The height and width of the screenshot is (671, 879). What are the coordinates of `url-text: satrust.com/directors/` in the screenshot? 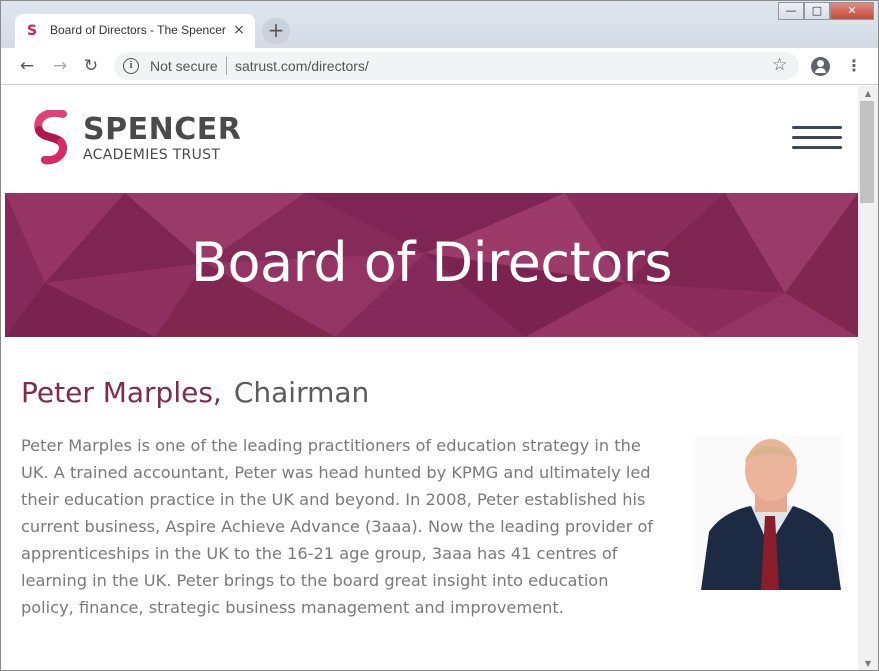 It's located at (302, 66).